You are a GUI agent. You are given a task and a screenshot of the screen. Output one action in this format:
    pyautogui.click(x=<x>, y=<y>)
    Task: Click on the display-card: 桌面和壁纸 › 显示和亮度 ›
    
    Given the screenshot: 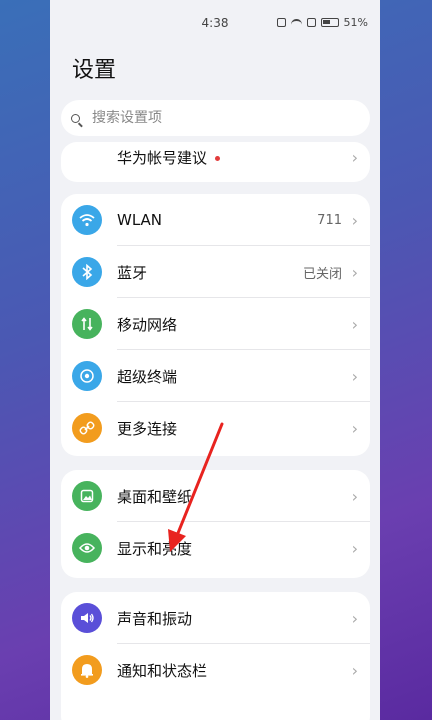 What is the action you would take?
    pyautogui.click(x=215, y=524)
    